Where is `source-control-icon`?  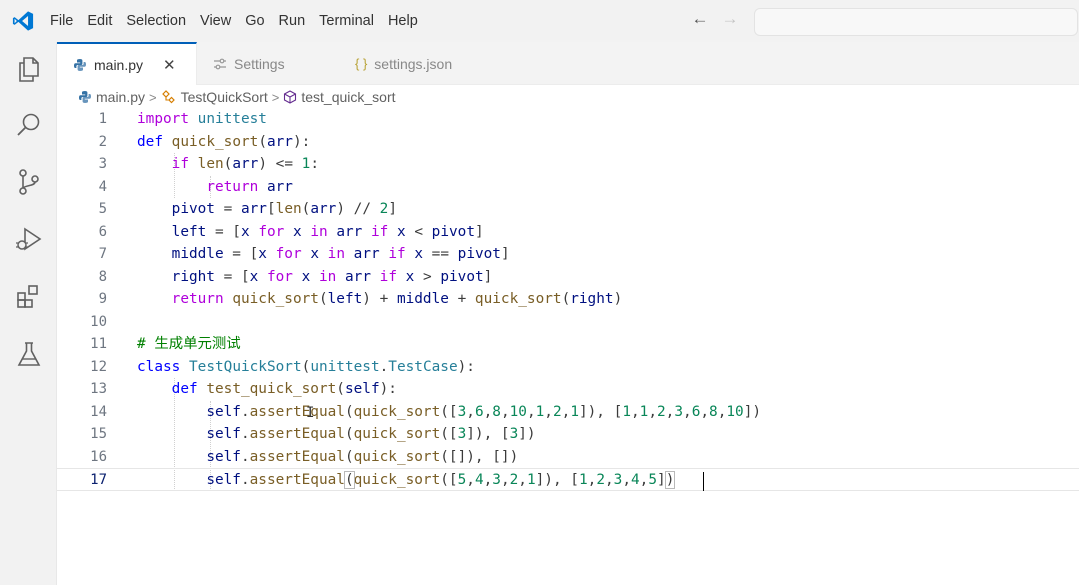 source-control-icon is located at coordinates (29, 182).